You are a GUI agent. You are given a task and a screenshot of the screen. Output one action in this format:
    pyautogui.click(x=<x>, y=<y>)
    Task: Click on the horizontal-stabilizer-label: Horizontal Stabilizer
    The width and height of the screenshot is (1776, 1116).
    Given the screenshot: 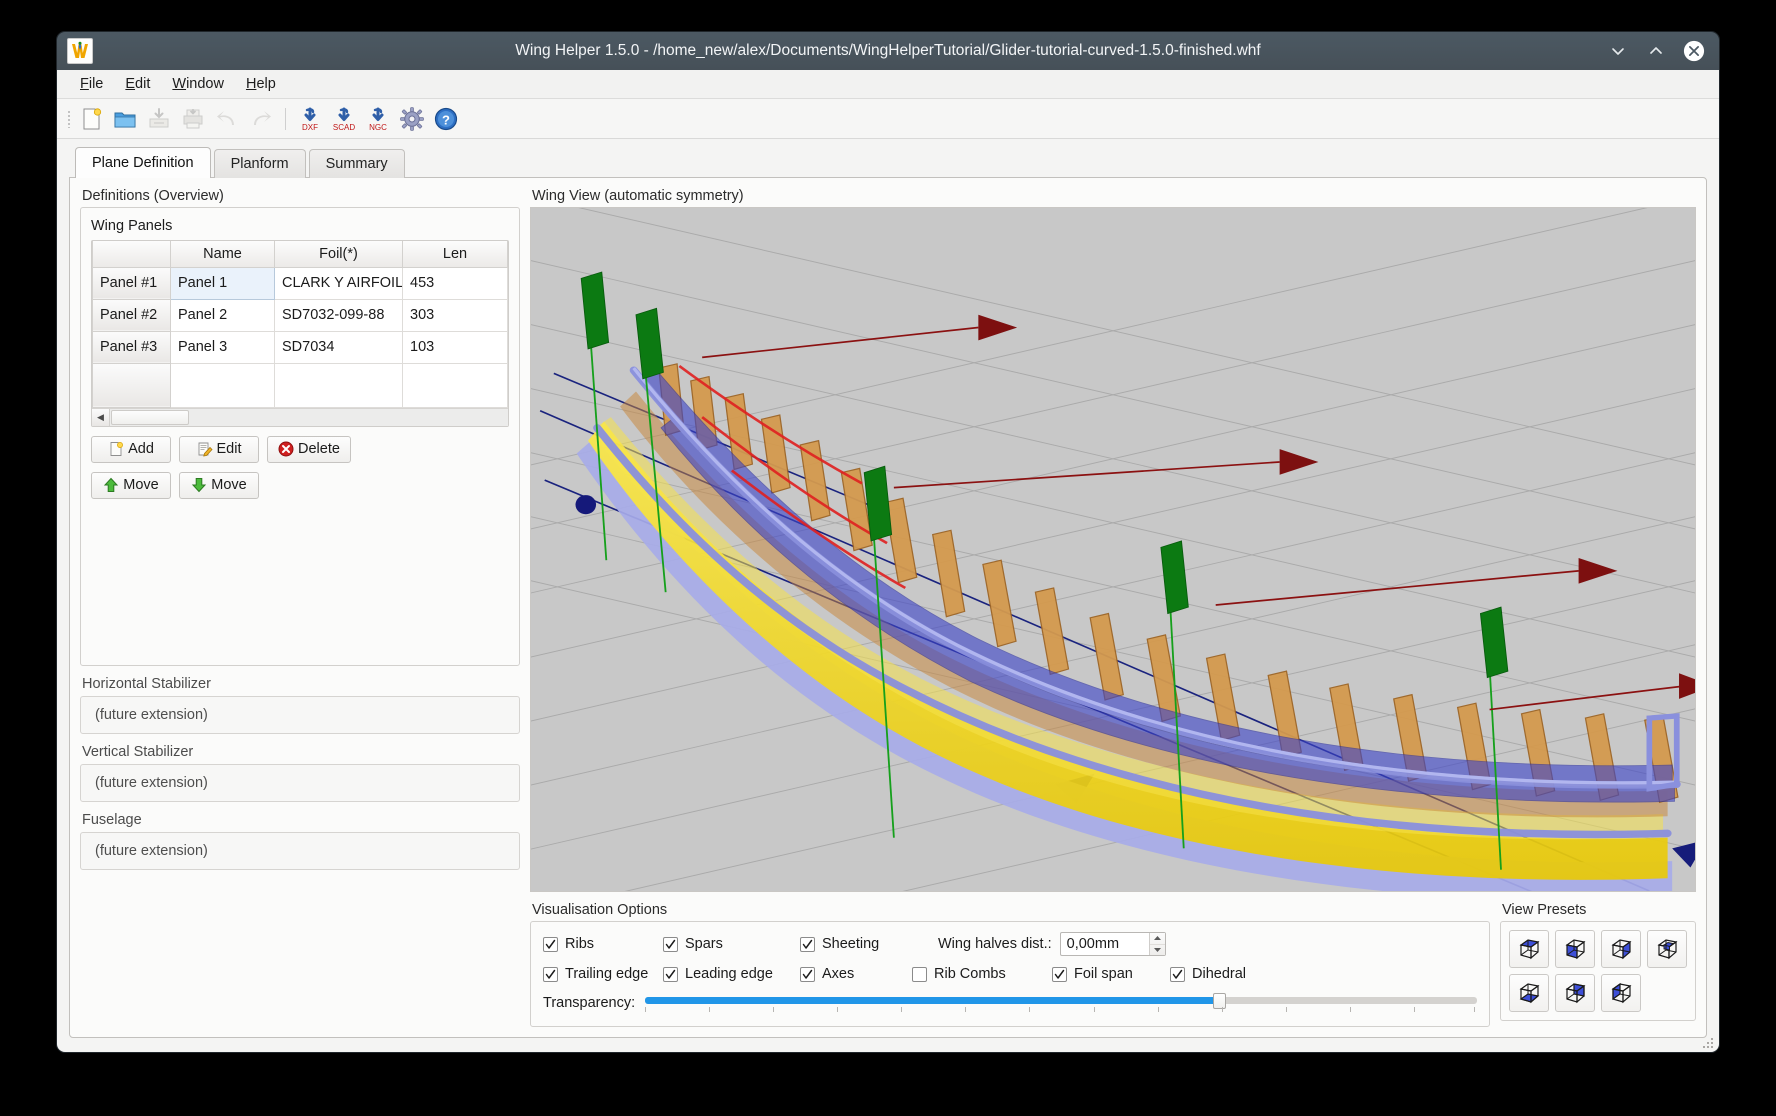 What is the action you would take?
    pyautogui.click(x=146, y=684)
    